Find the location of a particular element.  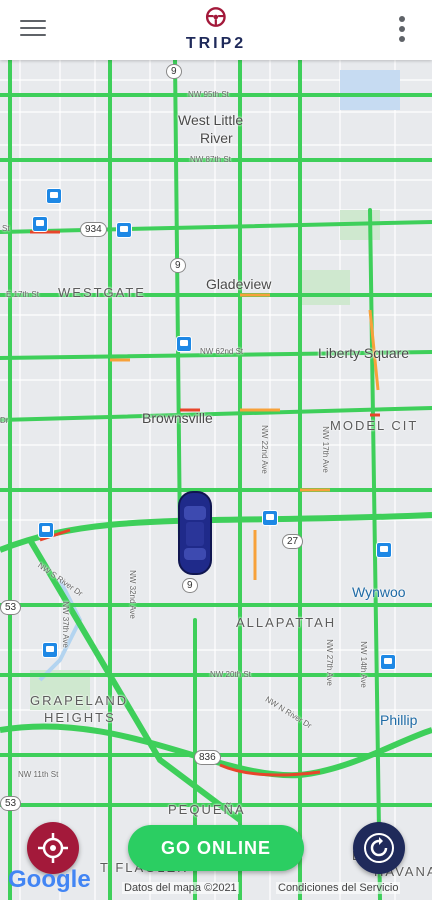

car-marker-icon is located at coordinates (195, 533).